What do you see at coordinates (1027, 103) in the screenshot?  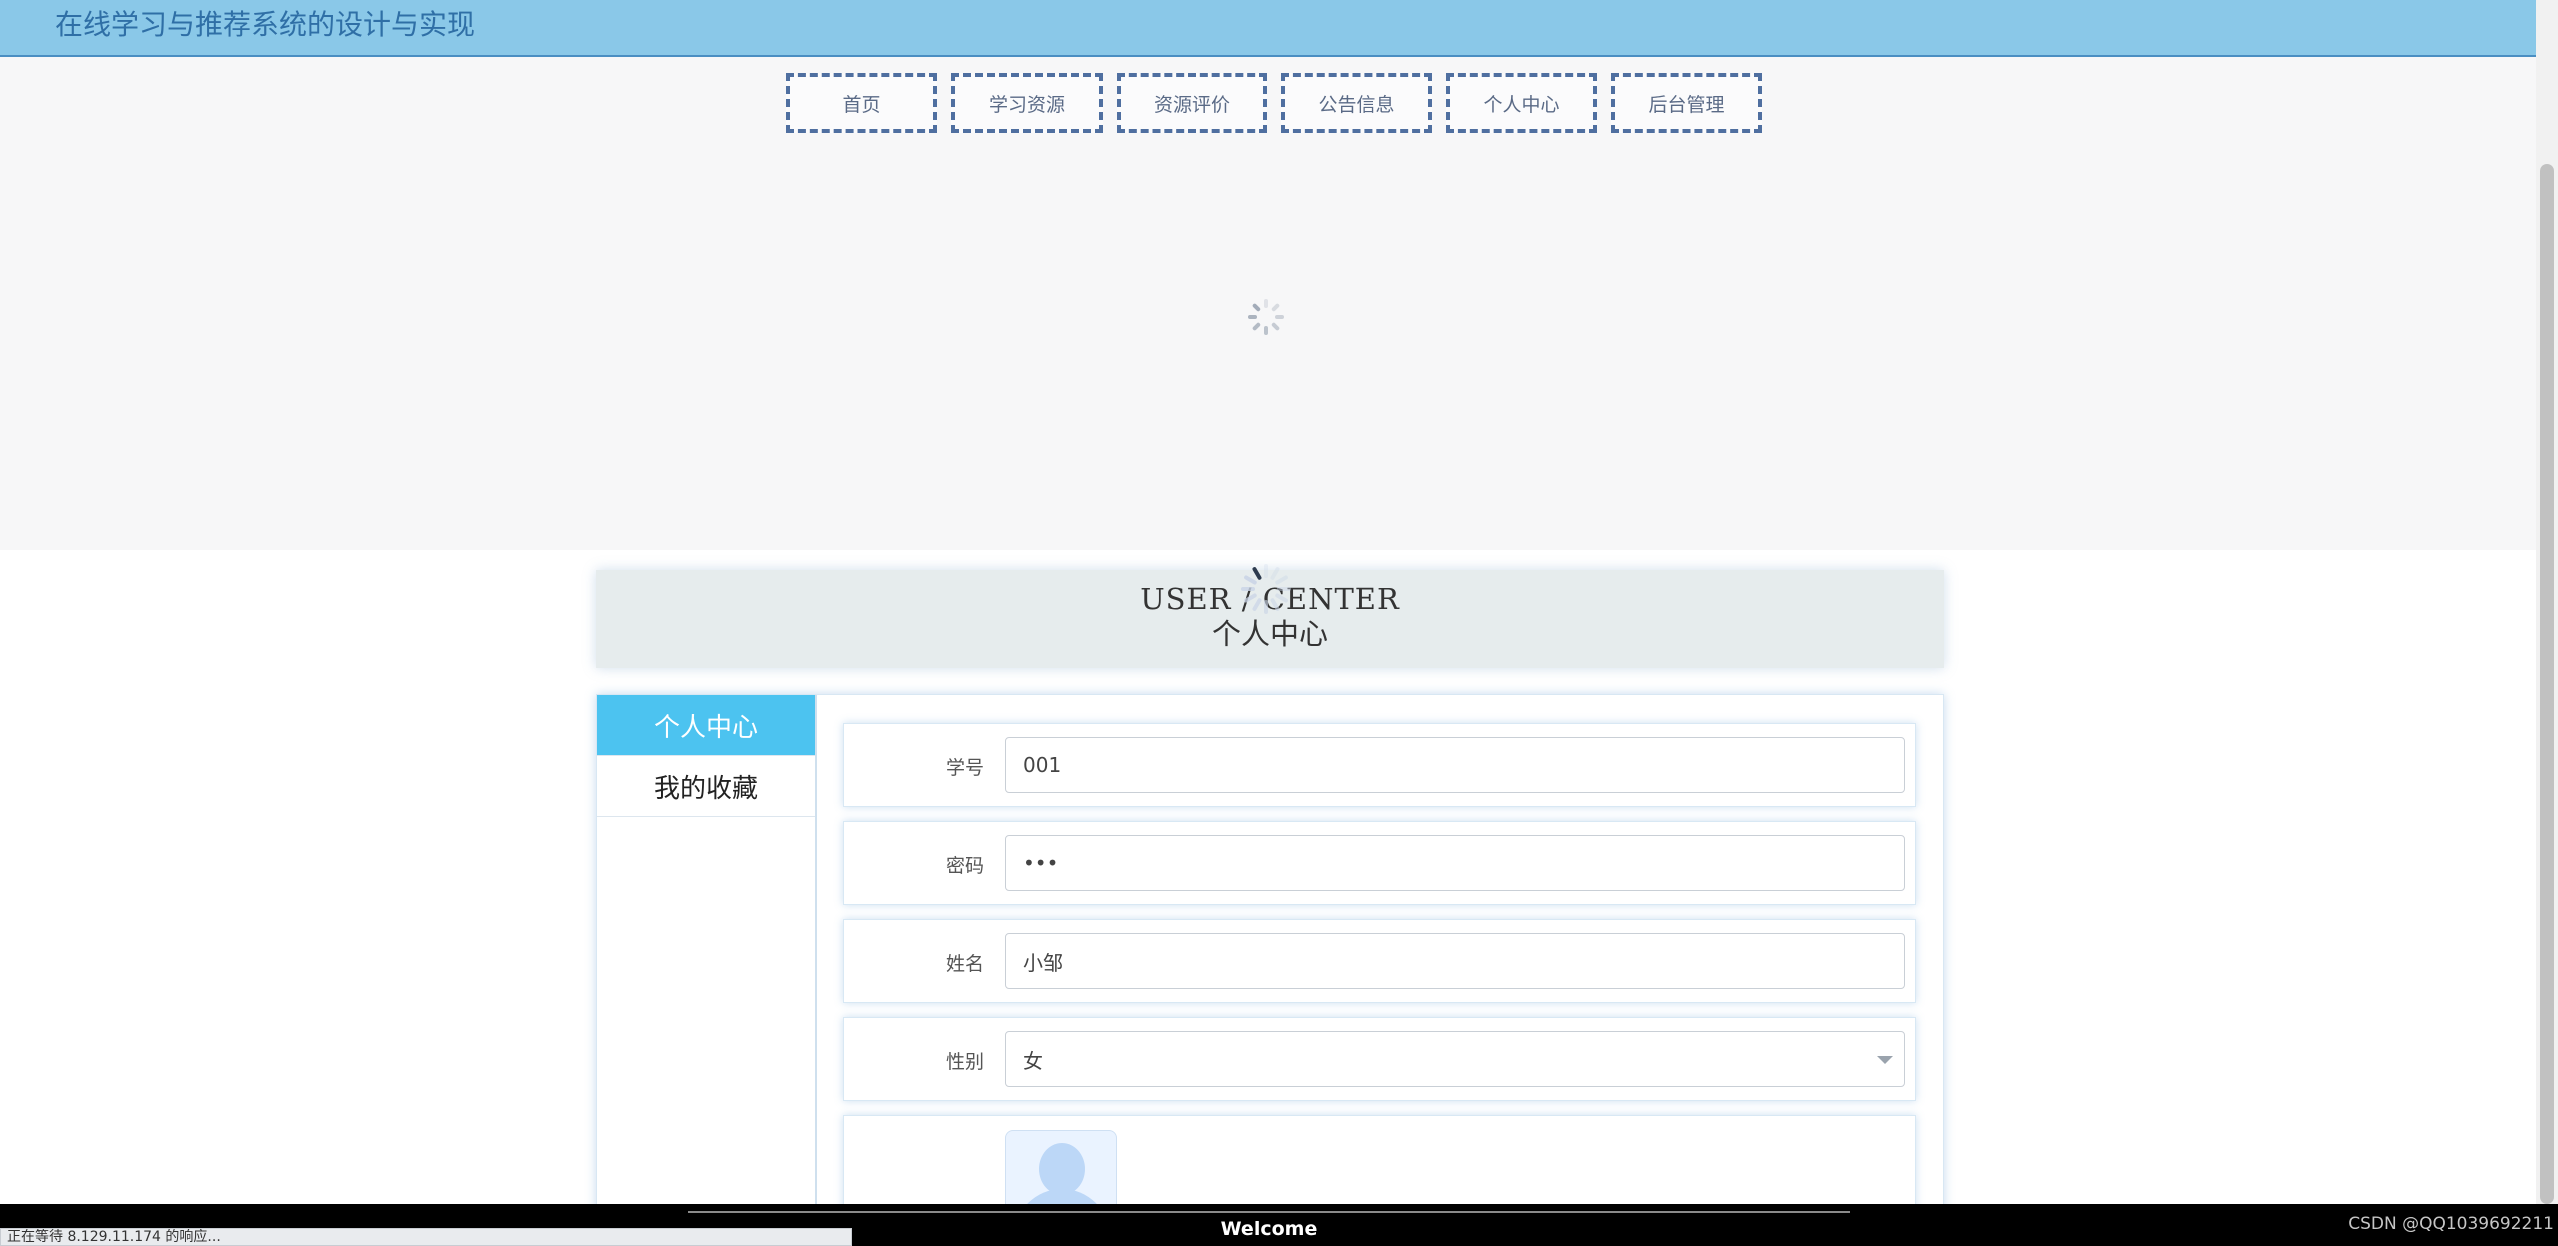 I see `nav-learning-resources-button: 学习资源` at bounding box center [1027, 103].